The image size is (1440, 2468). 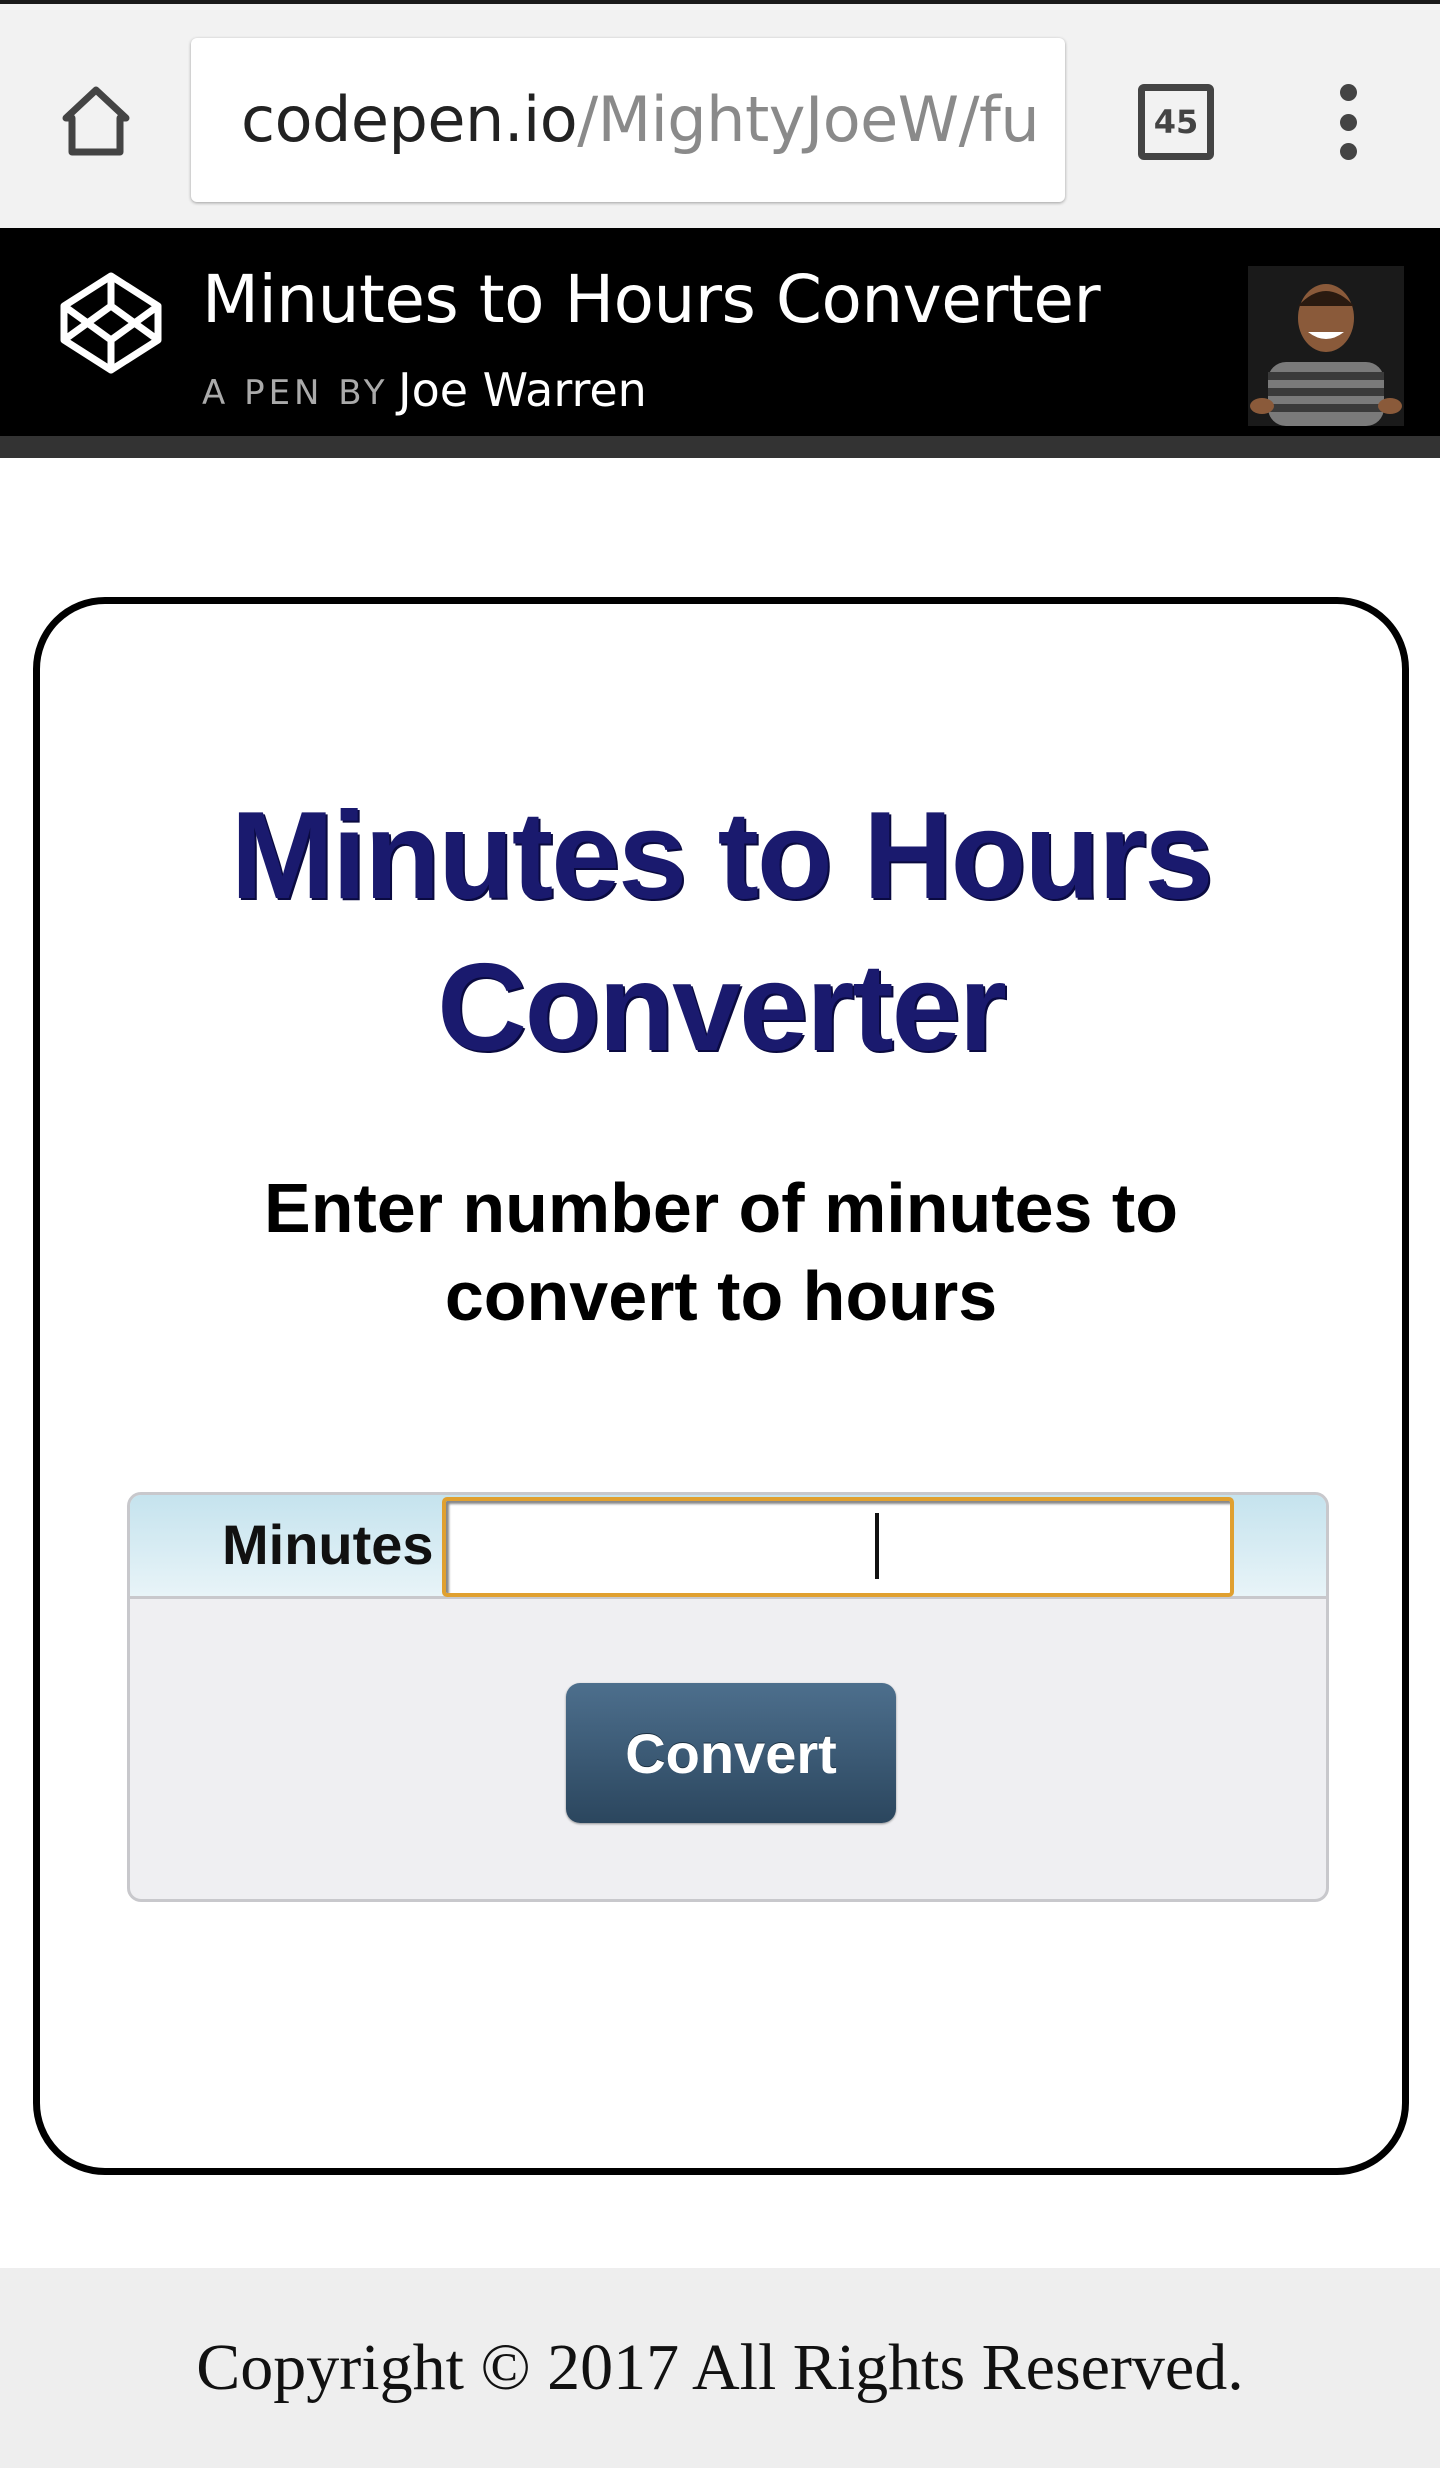 What do you see at coordinates (1348, 122) in the screenshot?
I see `more-vert-icon` at bounding box center [1348, 122].